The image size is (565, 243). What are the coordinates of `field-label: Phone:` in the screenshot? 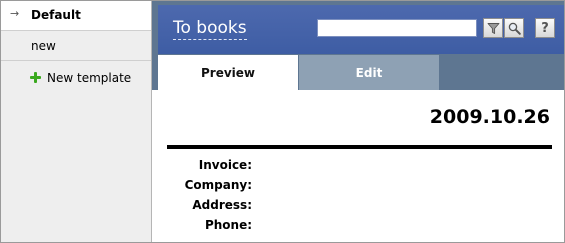 It's located at (228, 225).